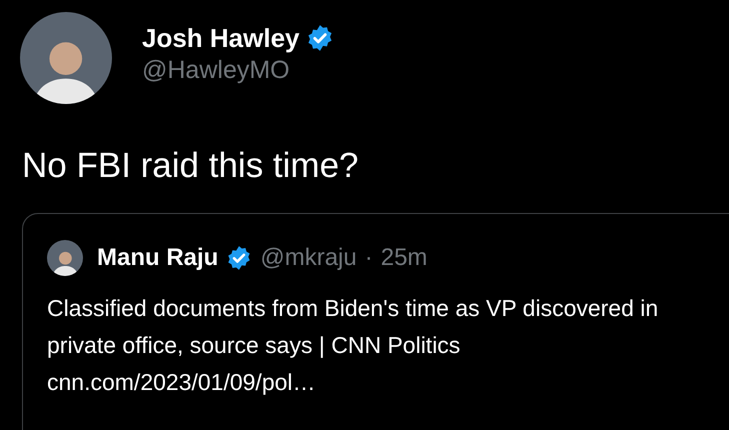  I want to click on quoted-tweet-time: 25m, so click(404, 258).